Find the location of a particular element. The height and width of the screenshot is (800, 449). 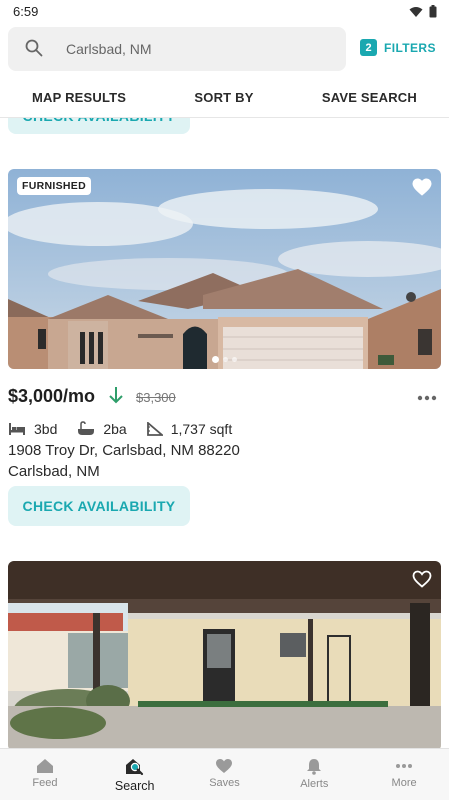

bell-icon is located at coordinates (314, 767).